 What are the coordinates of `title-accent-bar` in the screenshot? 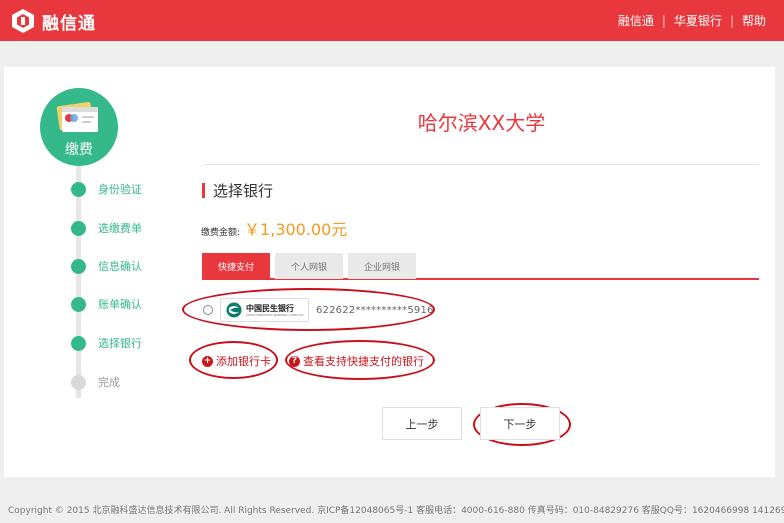 It's located at (203, 190).